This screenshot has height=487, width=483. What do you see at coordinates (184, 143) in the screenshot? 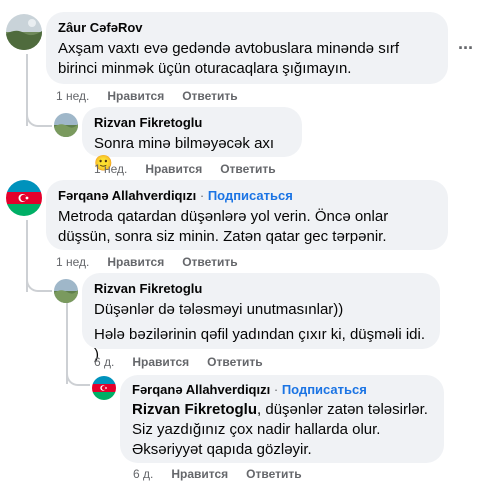
I see `comment-text: Sonra minə bilməyəcək axı` at bounding box center [184, 143].